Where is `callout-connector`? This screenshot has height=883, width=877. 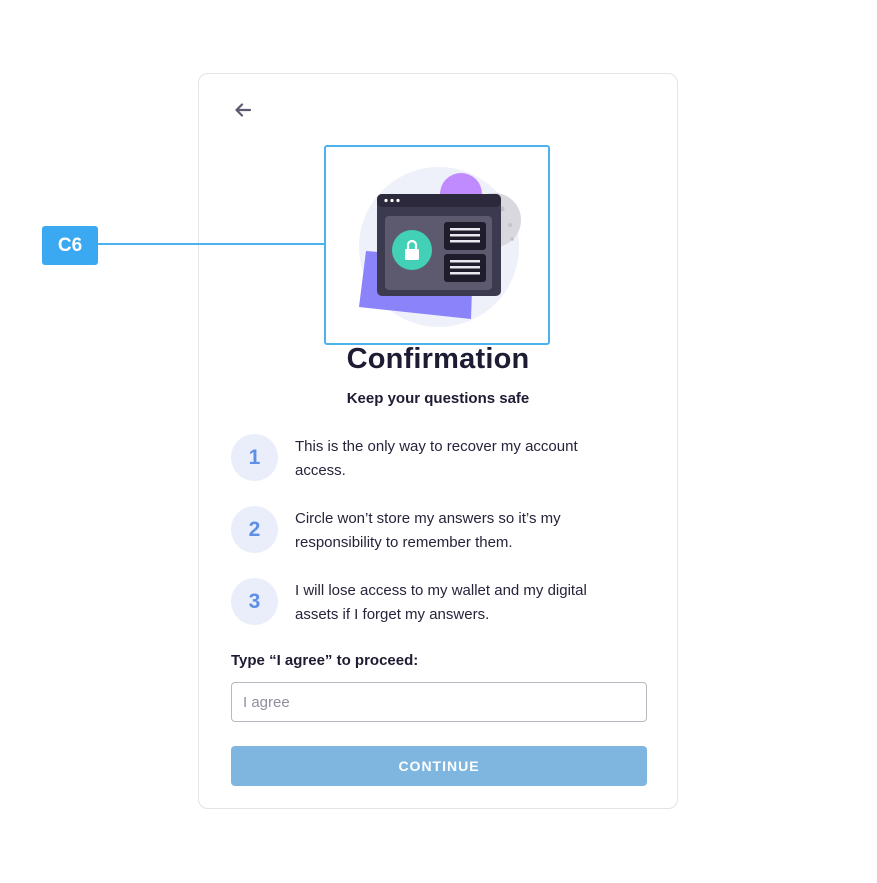
callout-connector is located at coordinates (211, 244).